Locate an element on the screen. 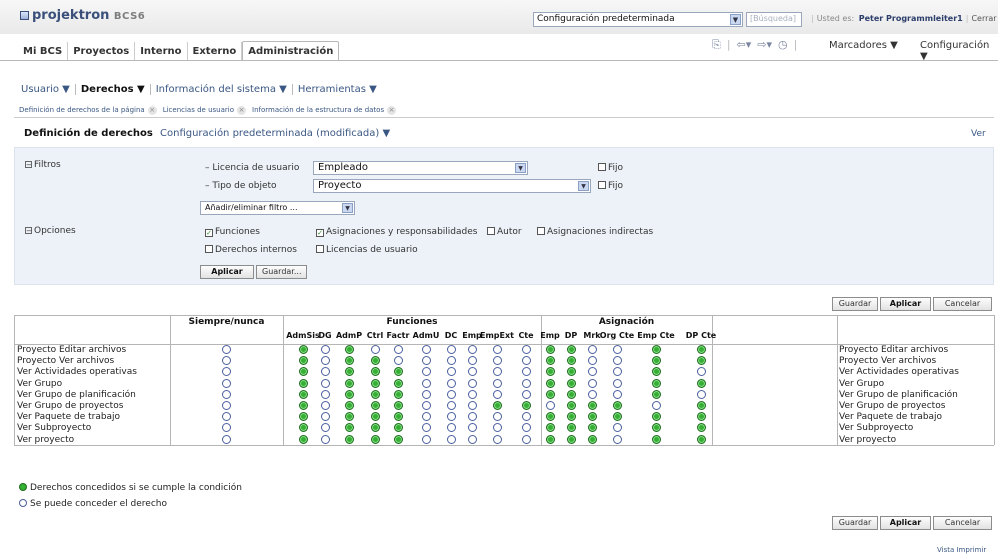 This screenshot has height=560, width=998. tab-externo: Externo is located at coordinates (215, 51).